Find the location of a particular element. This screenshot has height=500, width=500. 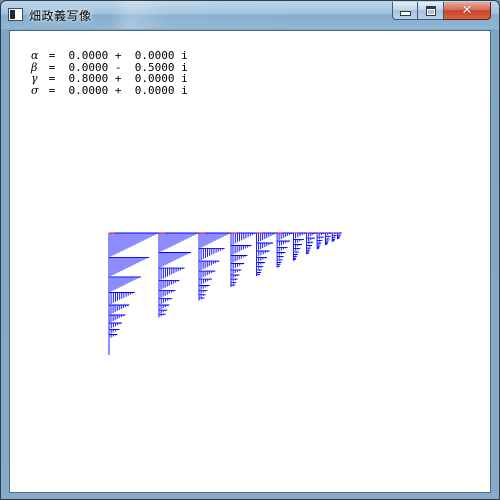

maximize-button is located at coordinates (431, 11).